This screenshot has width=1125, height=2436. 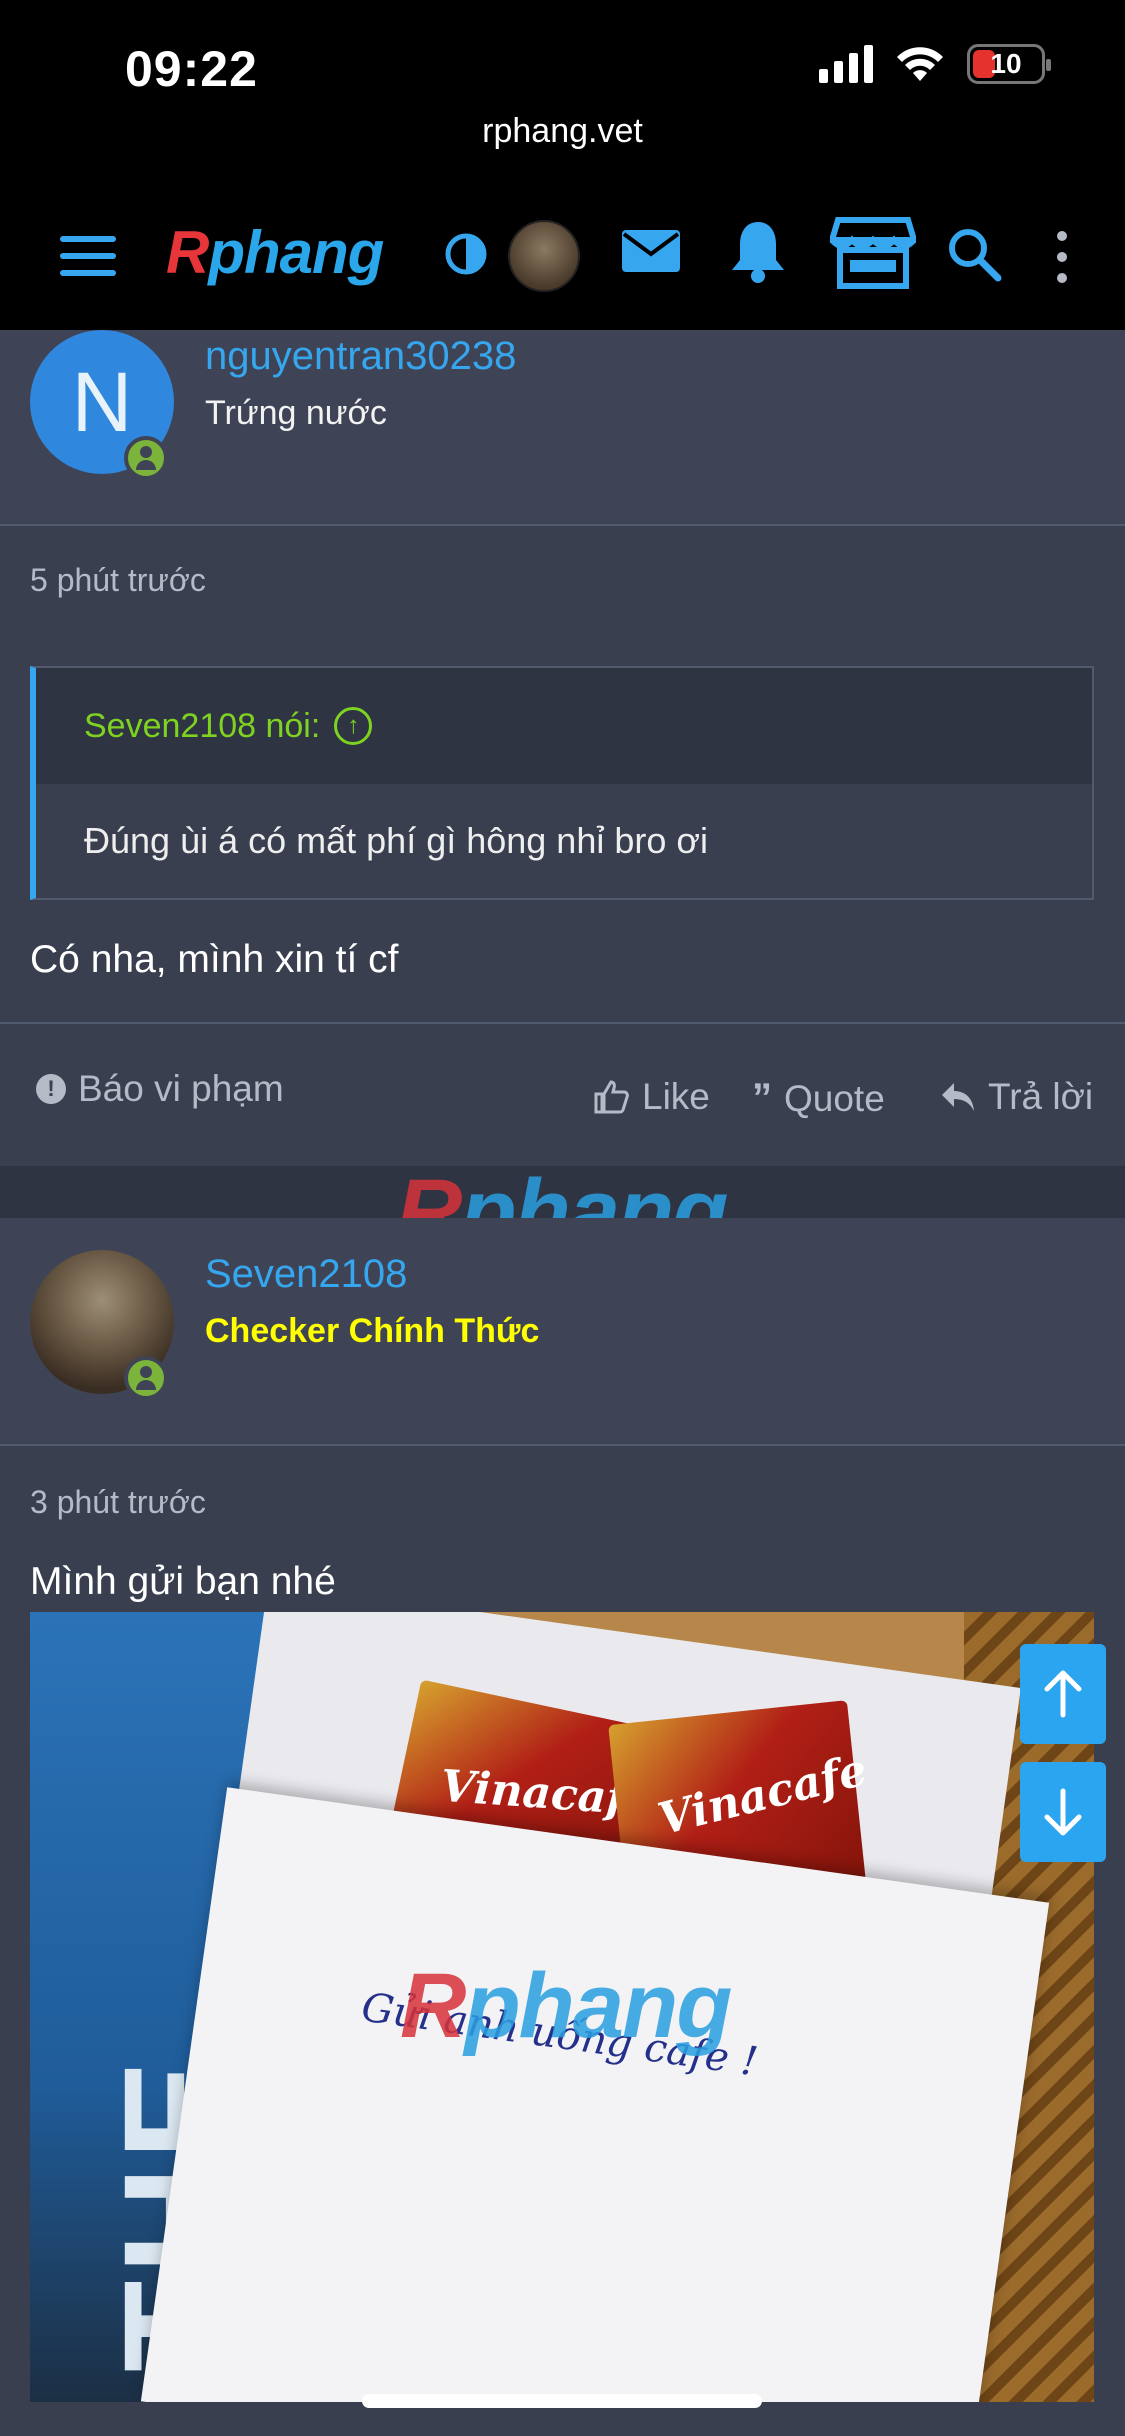 What do you see at coordinates (566, 2006) in the screenshot?
I see `watermark: Rphang` at bounding box center [566, 2006].